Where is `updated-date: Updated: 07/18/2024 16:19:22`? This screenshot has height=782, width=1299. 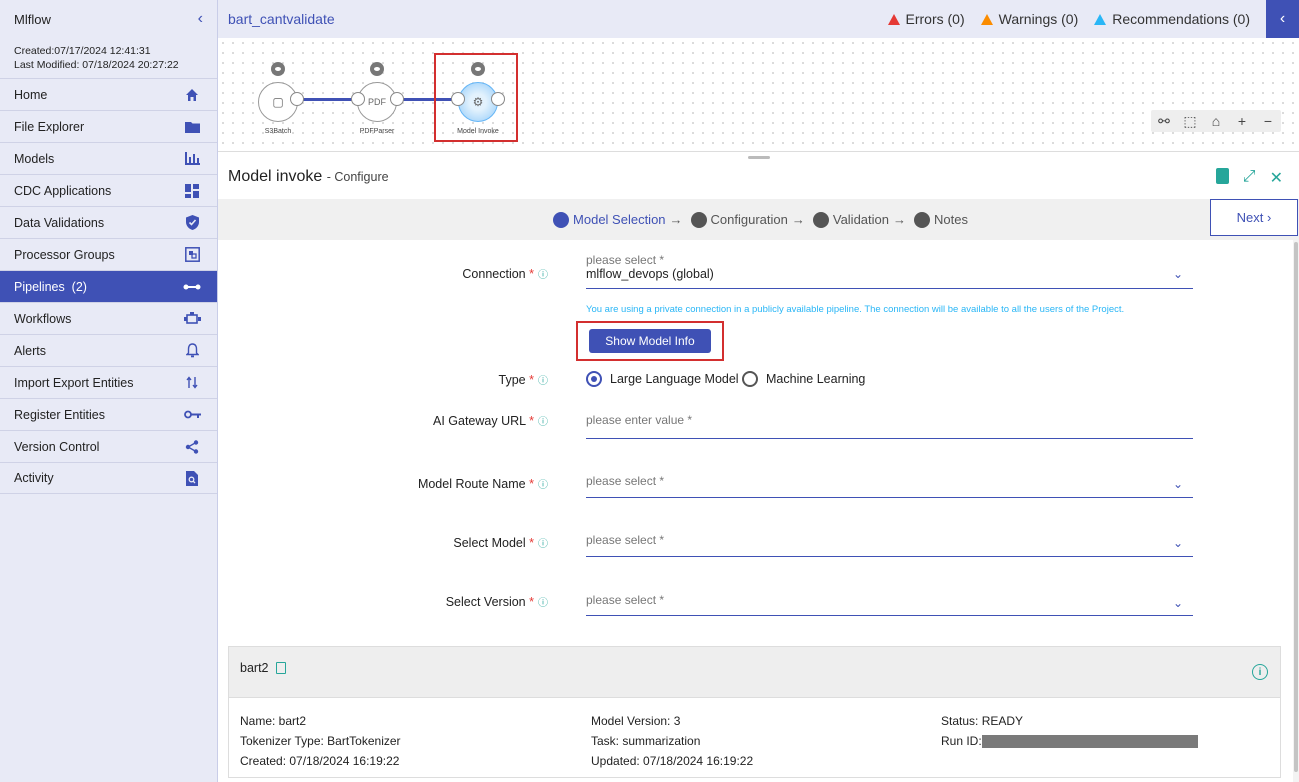
updated-date: Updated: 07/18/2024 16:19:22 is located at coordinates (672, 761).